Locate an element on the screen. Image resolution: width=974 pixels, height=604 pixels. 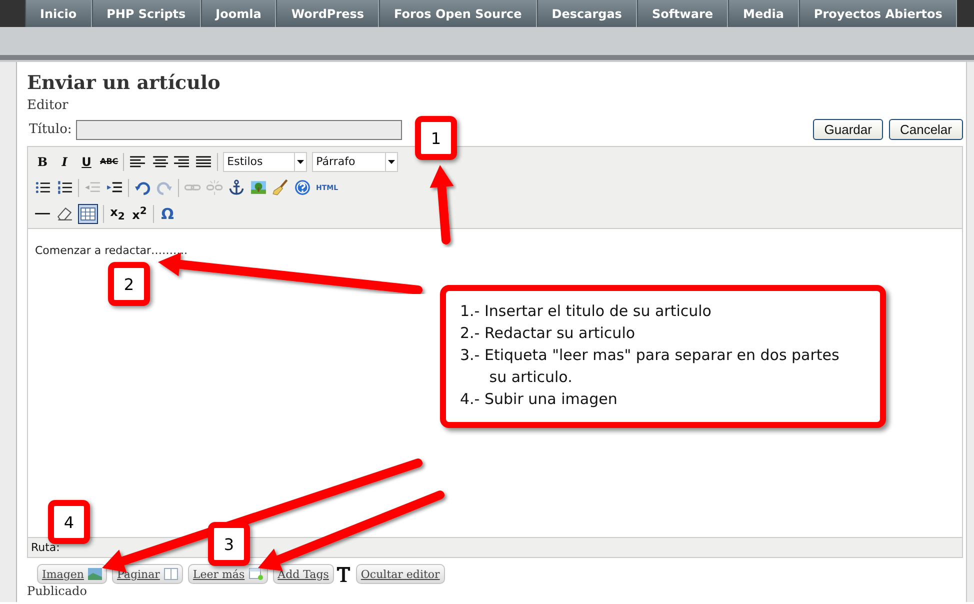
nav-tab: Proyectos Abiertos is located at coordinates (878, 13).